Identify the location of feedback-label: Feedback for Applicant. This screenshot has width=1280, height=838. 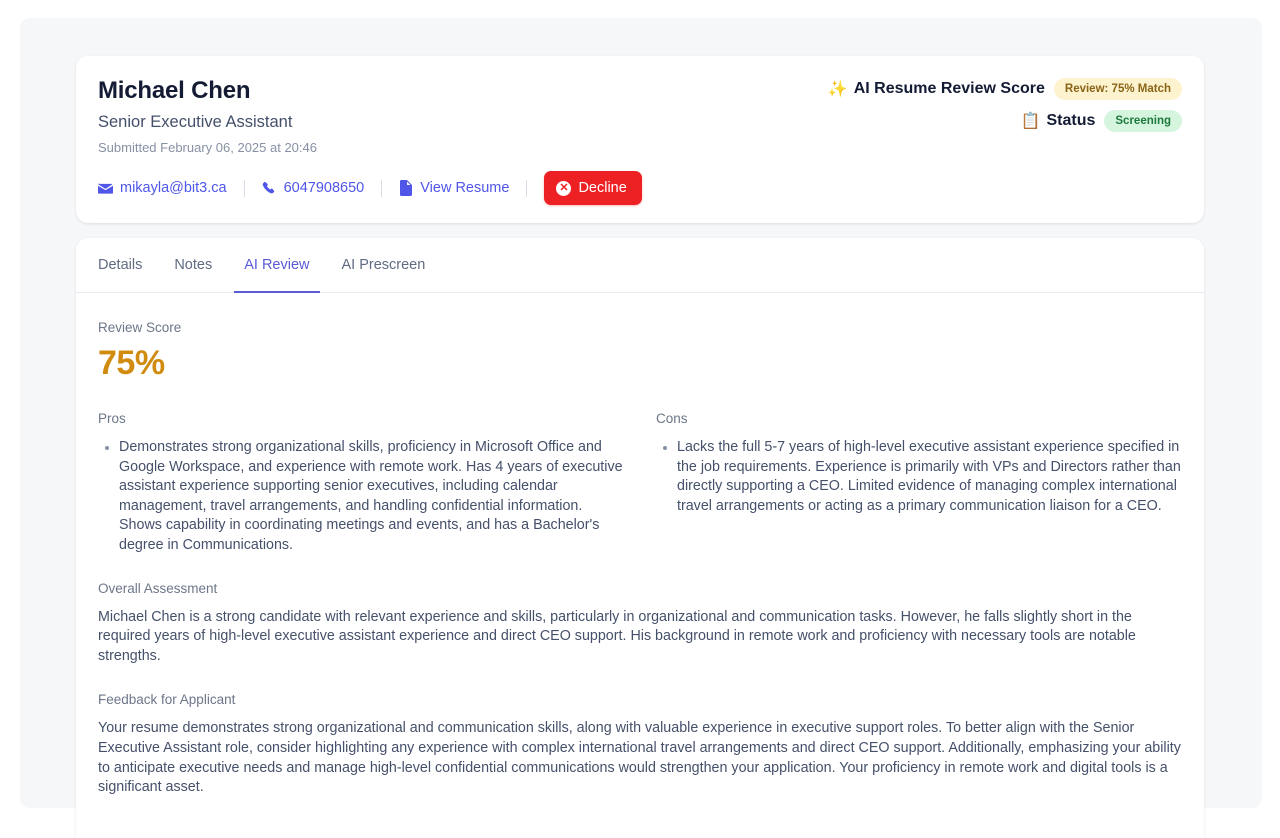
(167, 699).